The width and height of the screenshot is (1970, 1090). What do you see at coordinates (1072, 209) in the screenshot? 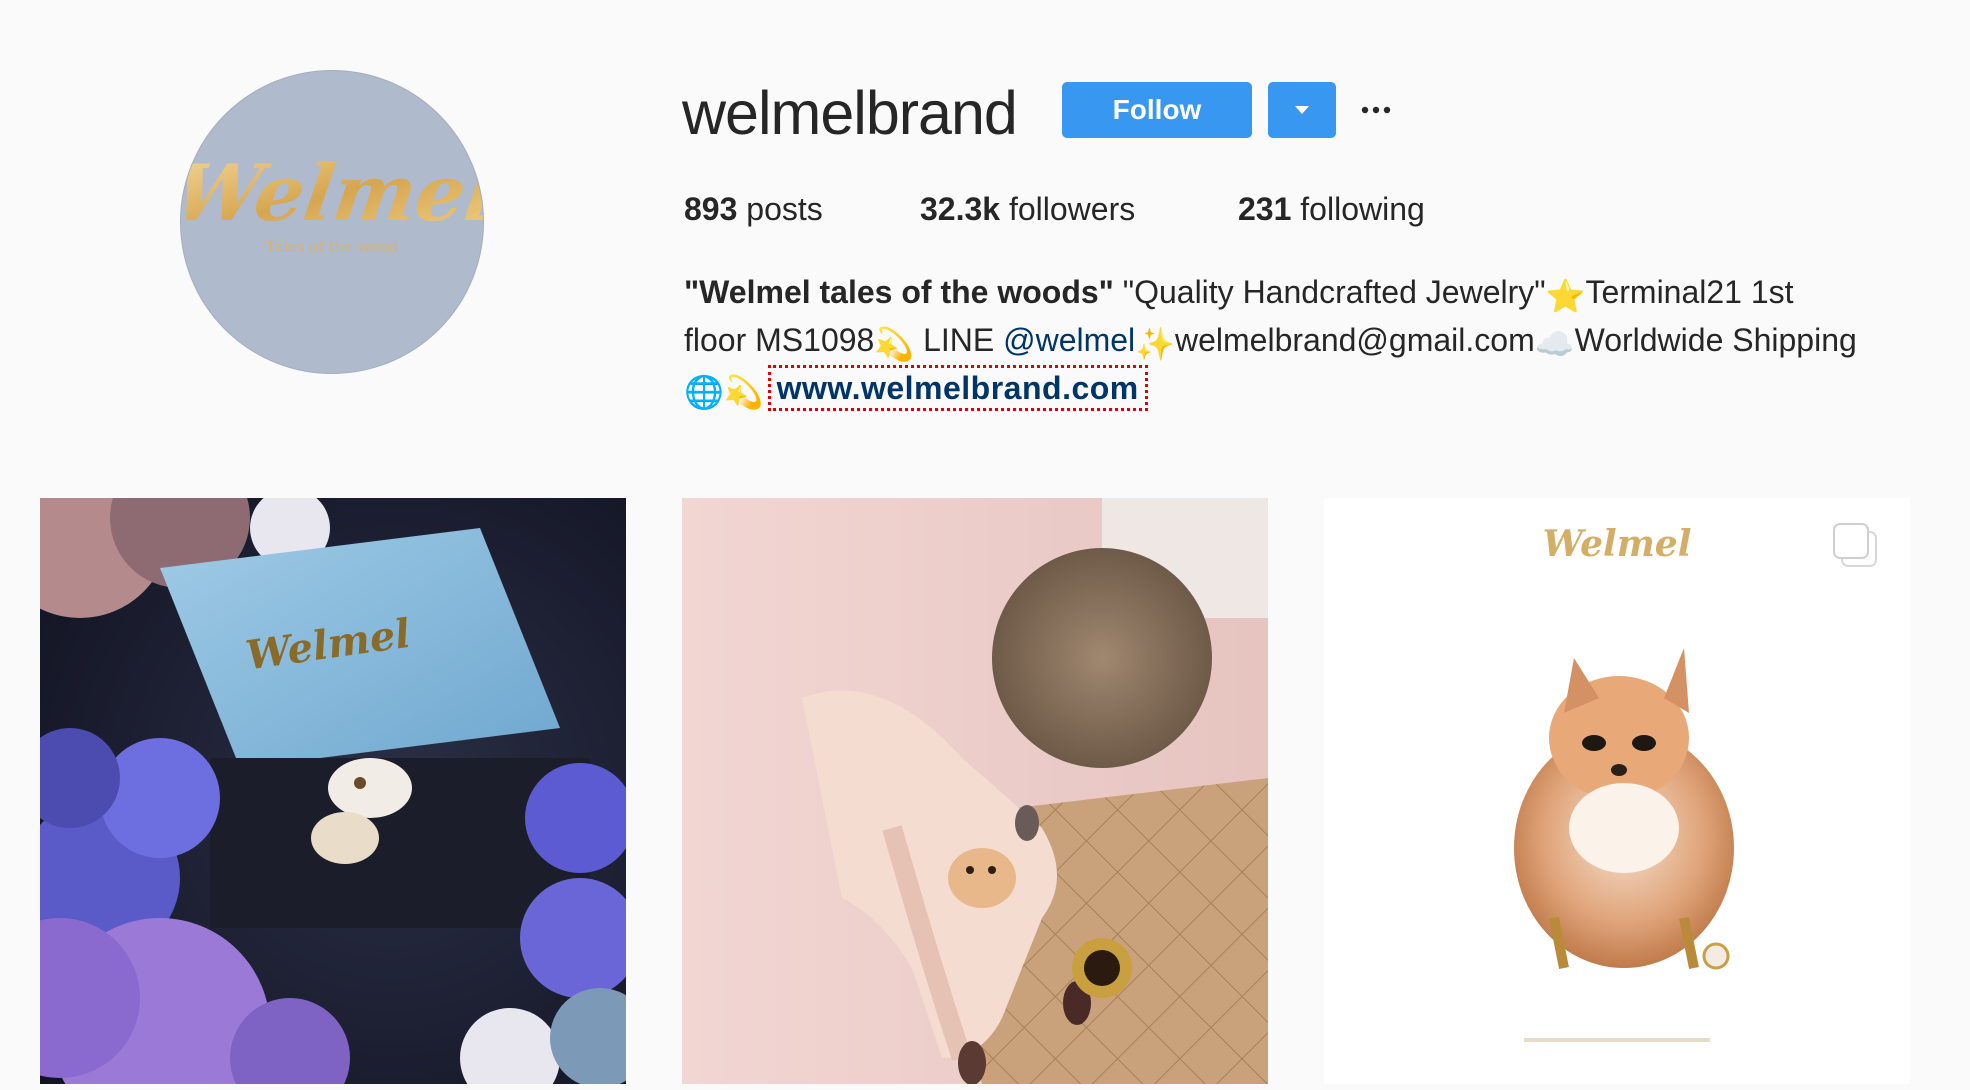
I see `followers-label: followers` at bounding box center [1072, 209].